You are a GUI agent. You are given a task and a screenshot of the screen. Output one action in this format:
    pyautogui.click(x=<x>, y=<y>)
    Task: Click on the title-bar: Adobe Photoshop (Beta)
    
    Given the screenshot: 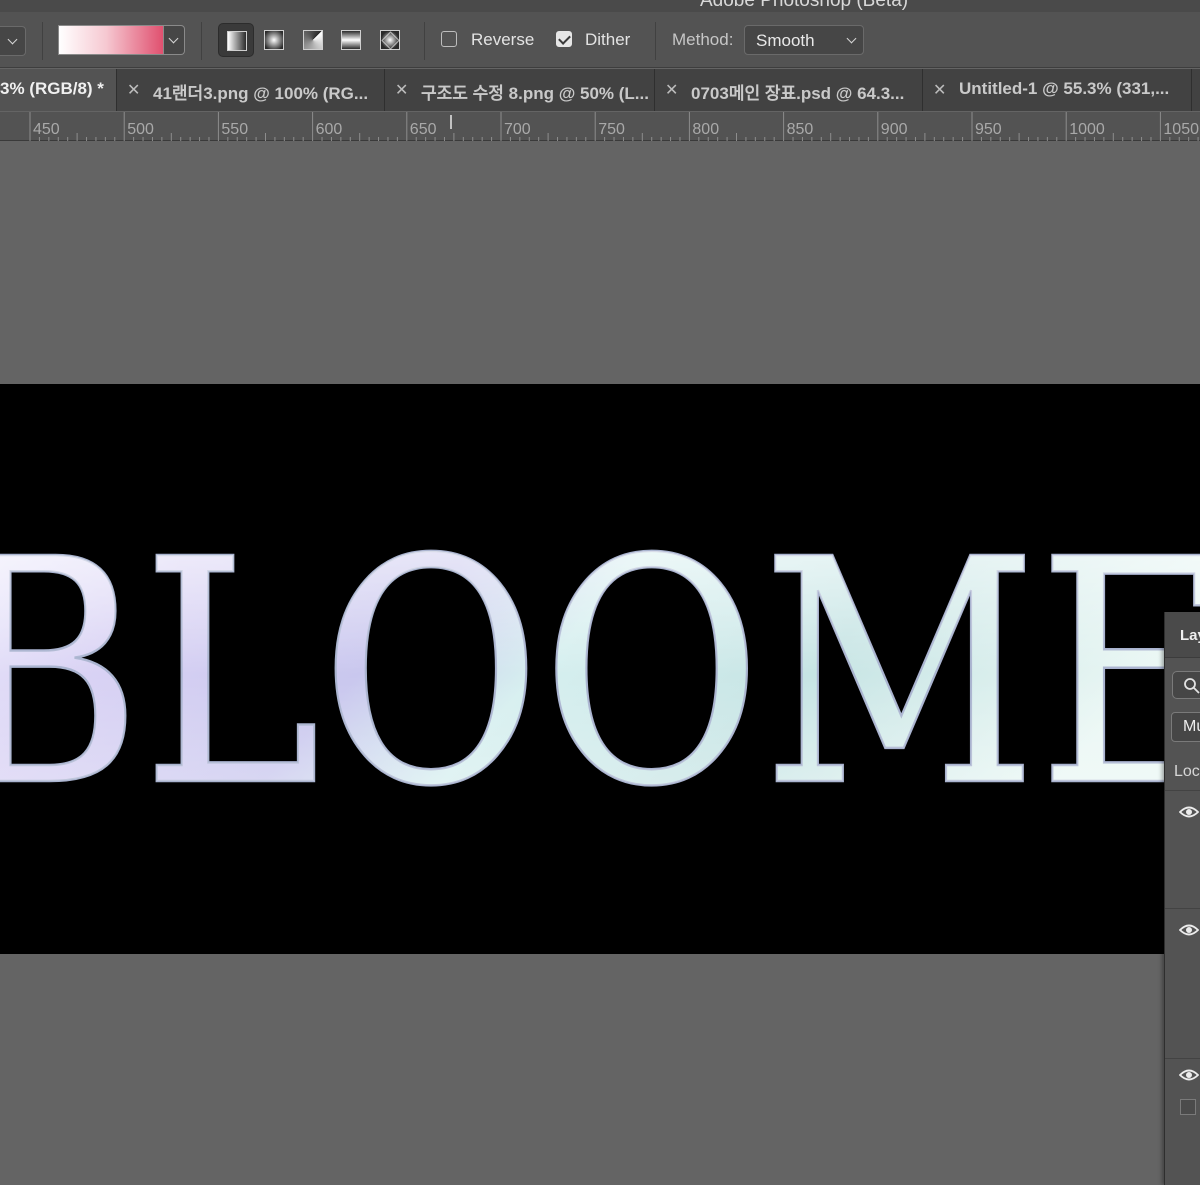 What is the action you would take?
    pyautogui.click(x=600, y=6)
    